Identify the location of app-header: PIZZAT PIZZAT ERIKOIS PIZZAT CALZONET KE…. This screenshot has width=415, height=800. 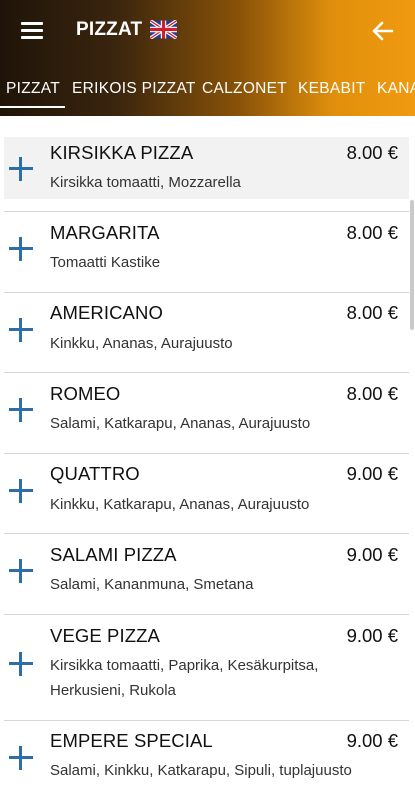
(207, 58).